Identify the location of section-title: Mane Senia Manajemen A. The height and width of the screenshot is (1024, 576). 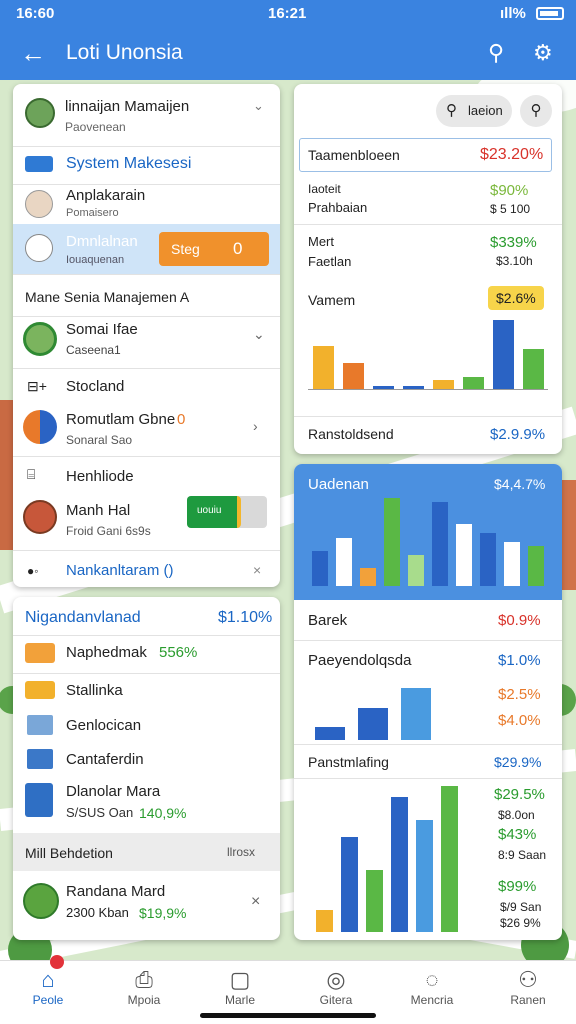
(107, 297).